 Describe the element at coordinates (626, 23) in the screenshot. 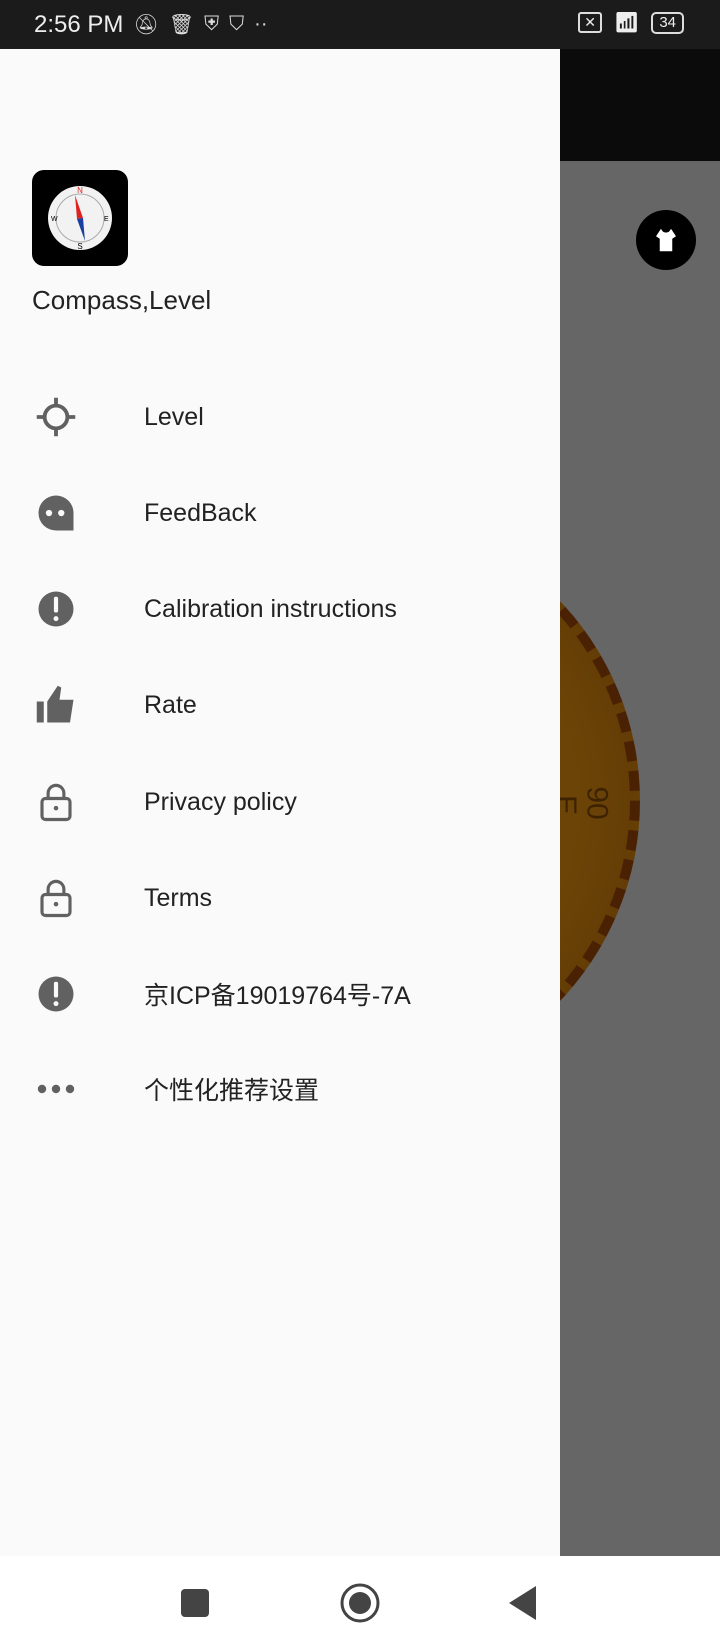

I see `wifi-icon: 📶︎` at that location.